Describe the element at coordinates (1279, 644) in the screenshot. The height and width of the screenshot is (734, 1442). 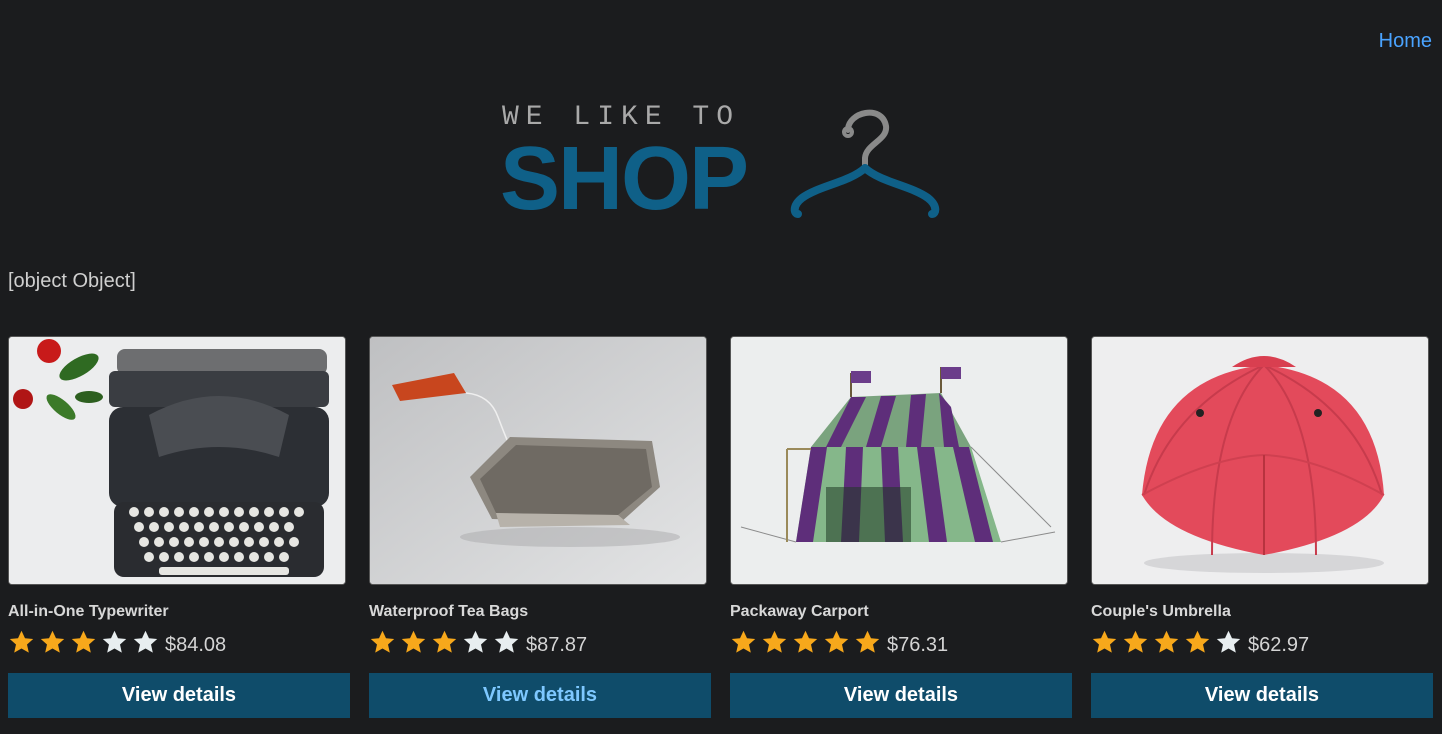
I see `product-price: $62.97` at that location.